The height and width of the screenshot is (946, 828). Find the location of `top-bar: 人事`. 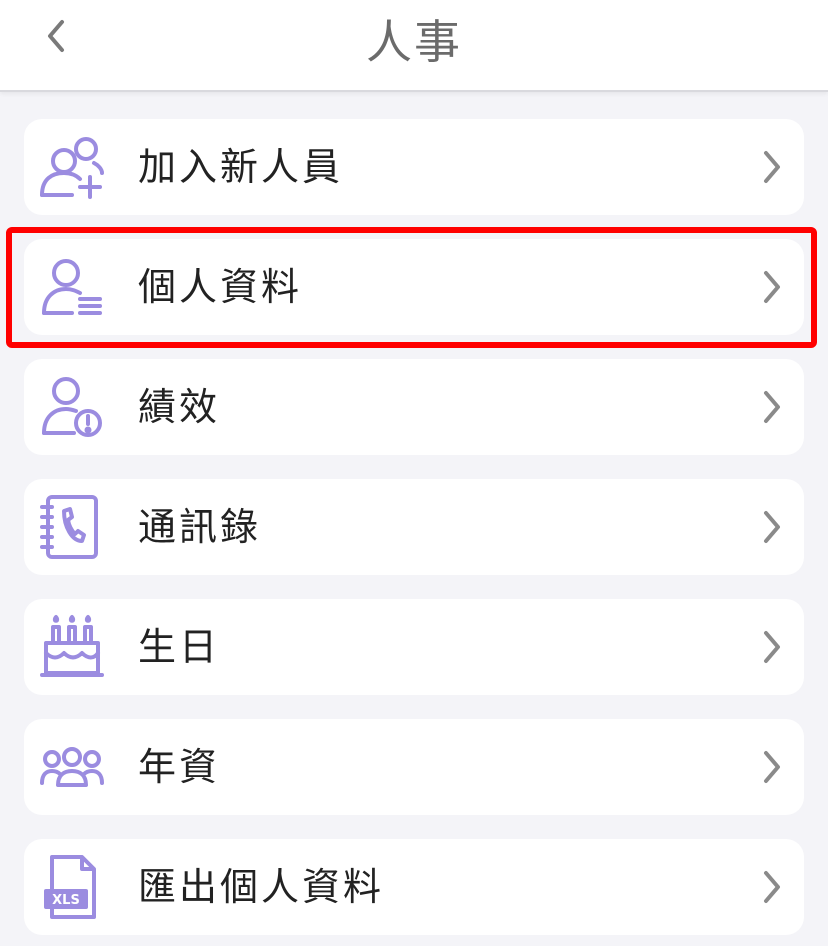

top-bar: 人事 is located at coordinates (414, 46).